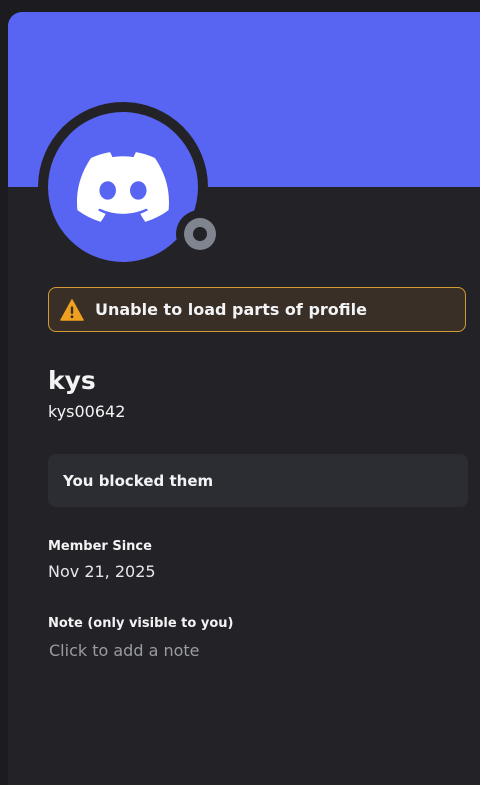 The width and height of the screenshot is (480, 785). I want to click on avatar, so click(123, 187).